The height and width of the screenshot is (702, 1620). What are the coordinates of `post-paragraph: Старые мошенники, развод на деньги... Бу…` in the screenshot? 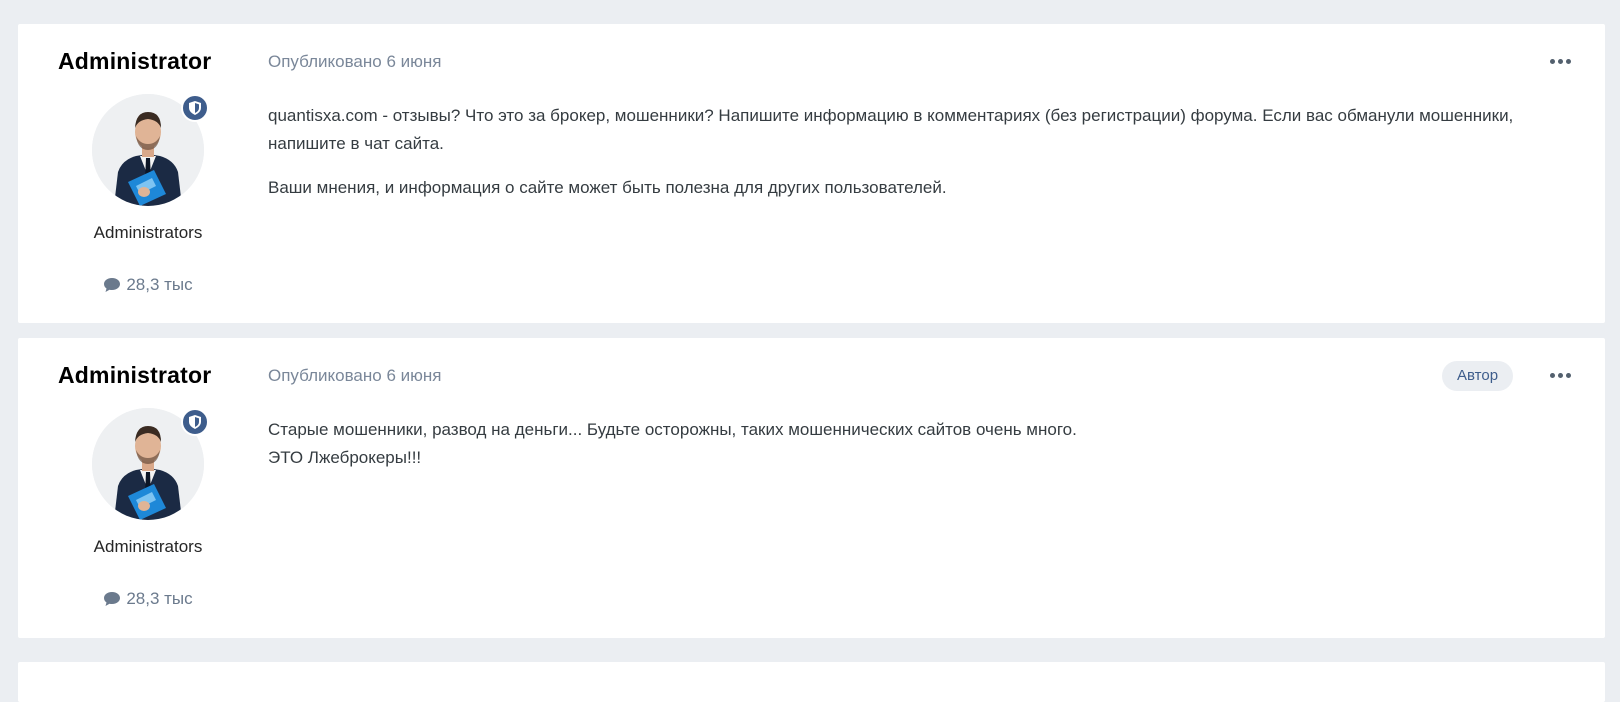 It's located at (672, 429).